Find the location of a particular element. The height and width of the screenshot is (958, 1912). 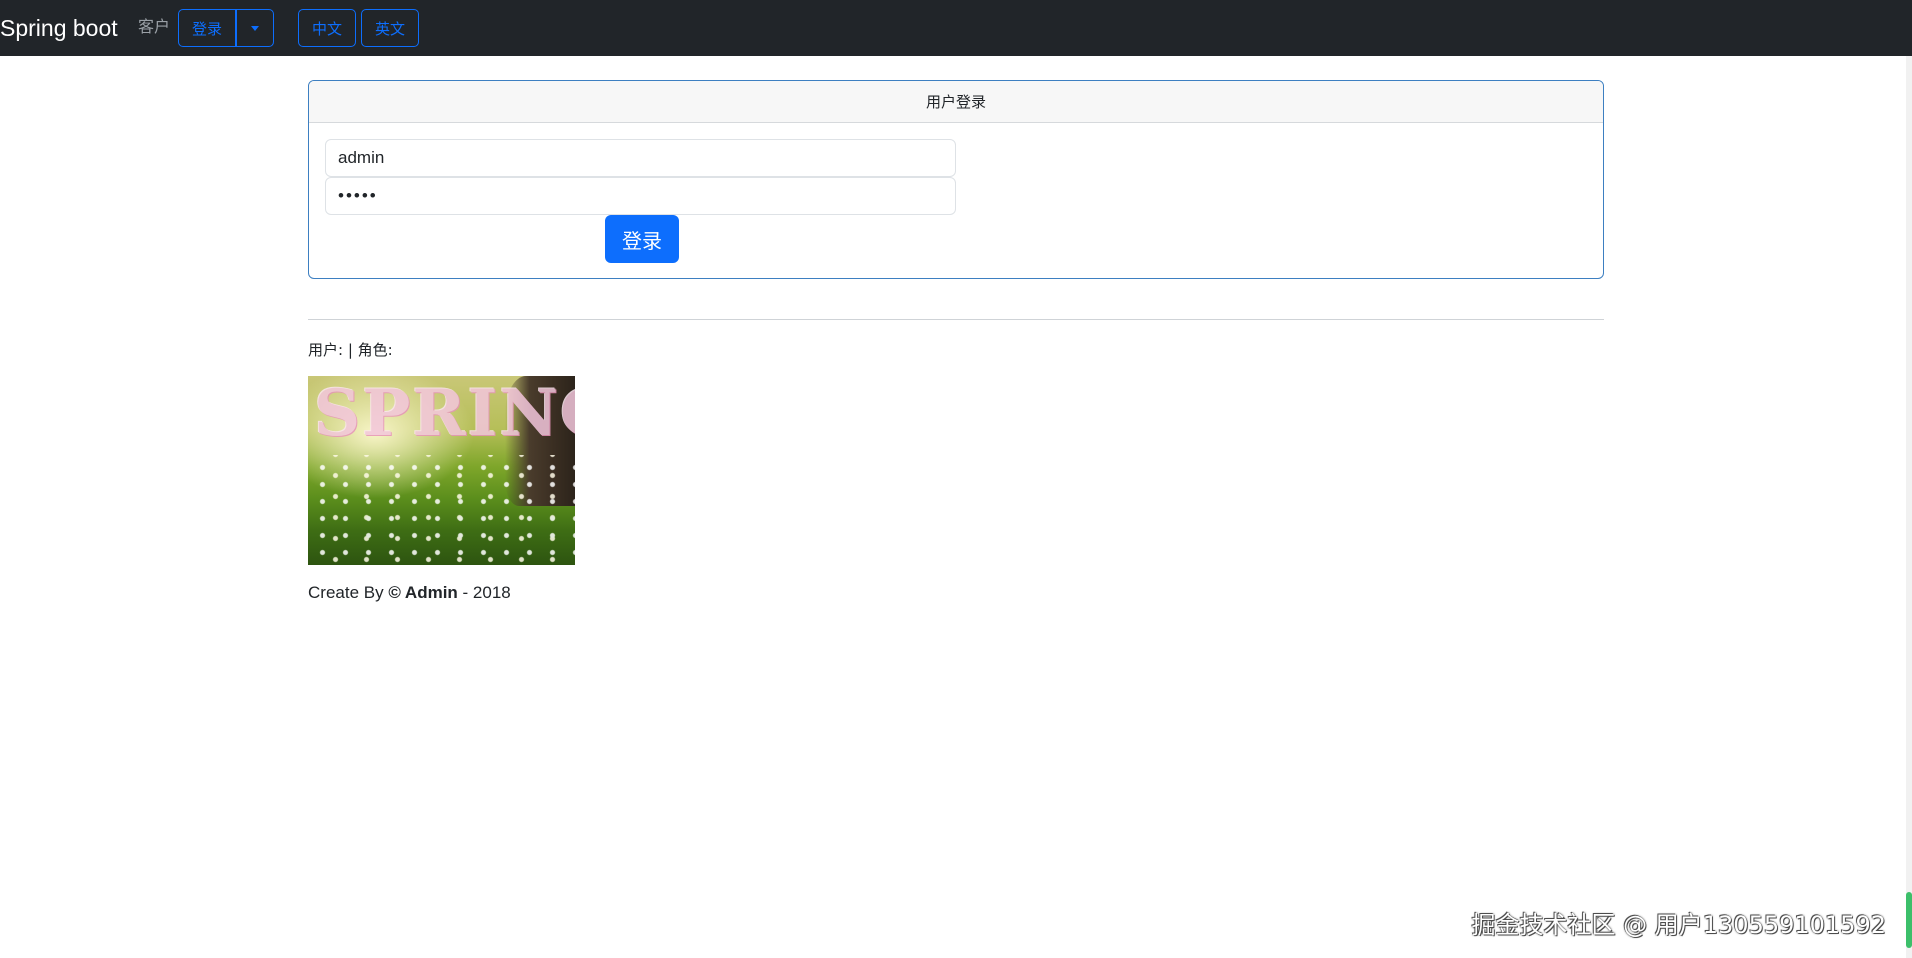

footer-author: © Admin is located at coordinates (423, 592).